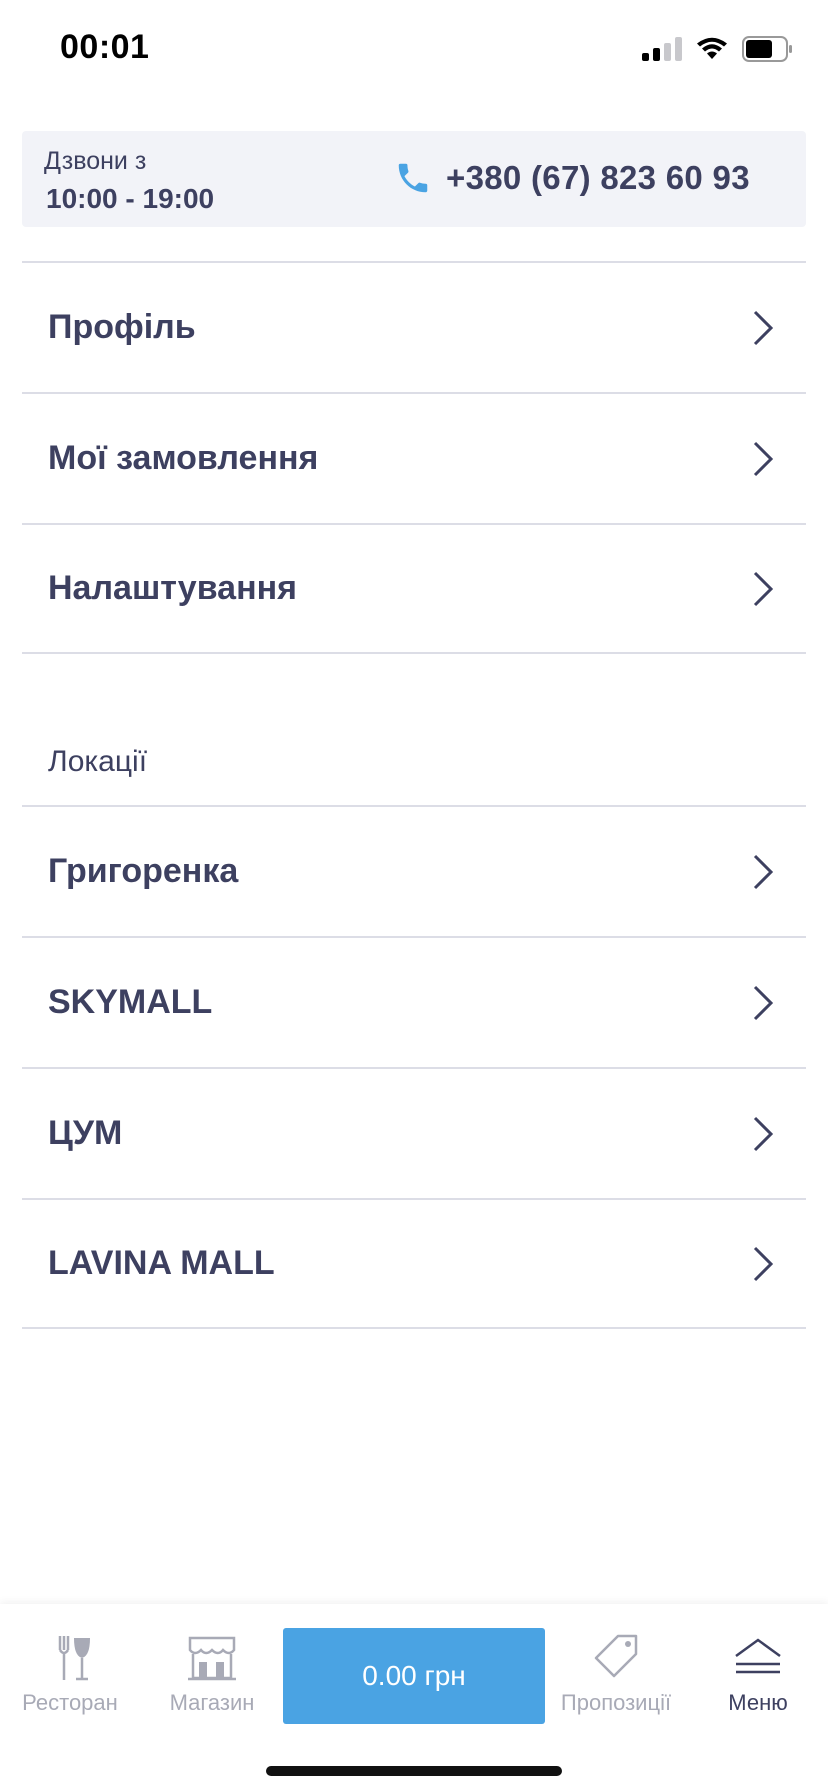  Describe the element at coordinates (85, 1133) in the screenshot. I see `location-item-label: ЦУМ` at that location.